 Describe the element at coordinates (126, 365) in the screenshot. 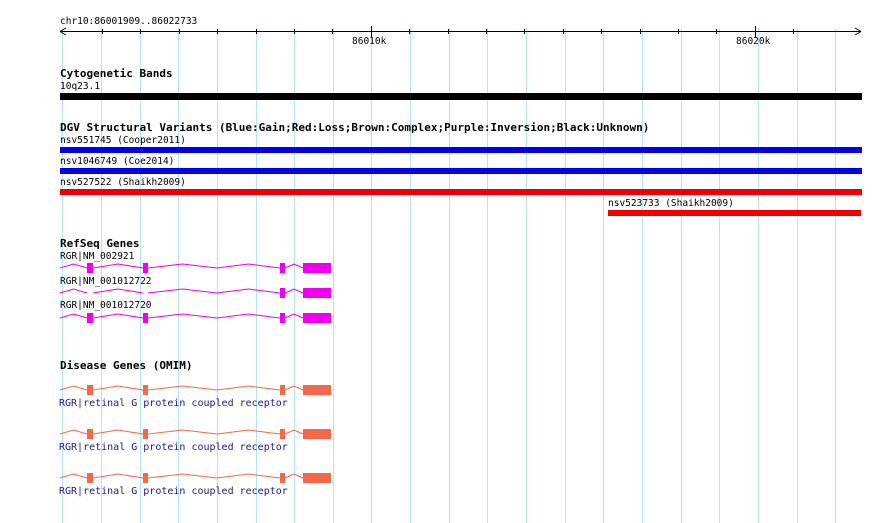

I see `omim-track-title: Disease Genes (OMIM)` at that location.